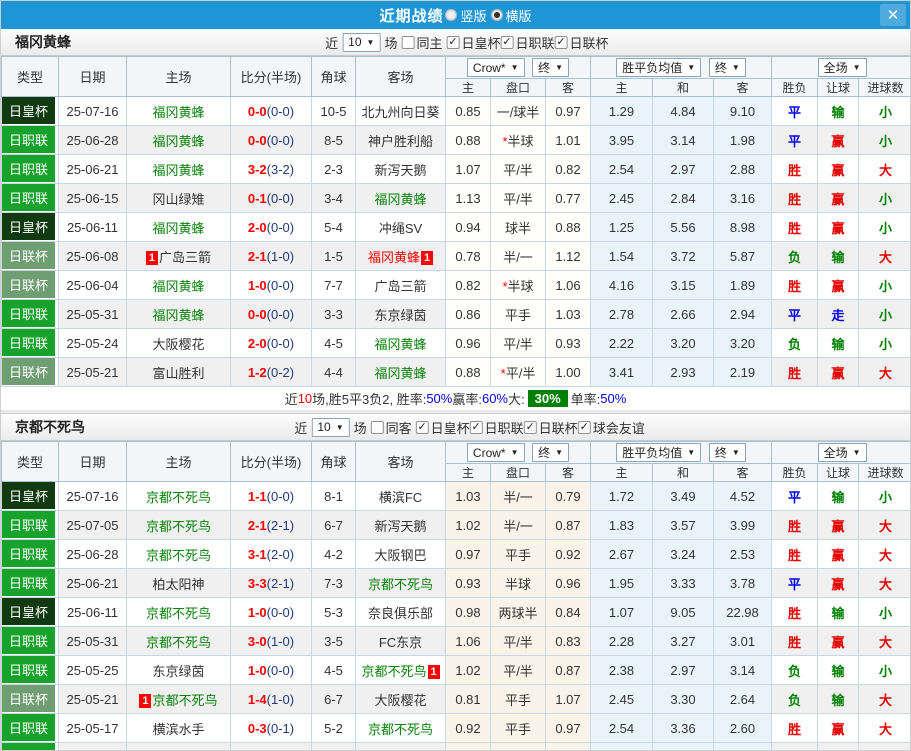 This screenshot has height=751, width=911. What do you see at coordinates (795, 285) in the screenshot?
I see `result-outcome: 胜` at bounding box center [795, 285].